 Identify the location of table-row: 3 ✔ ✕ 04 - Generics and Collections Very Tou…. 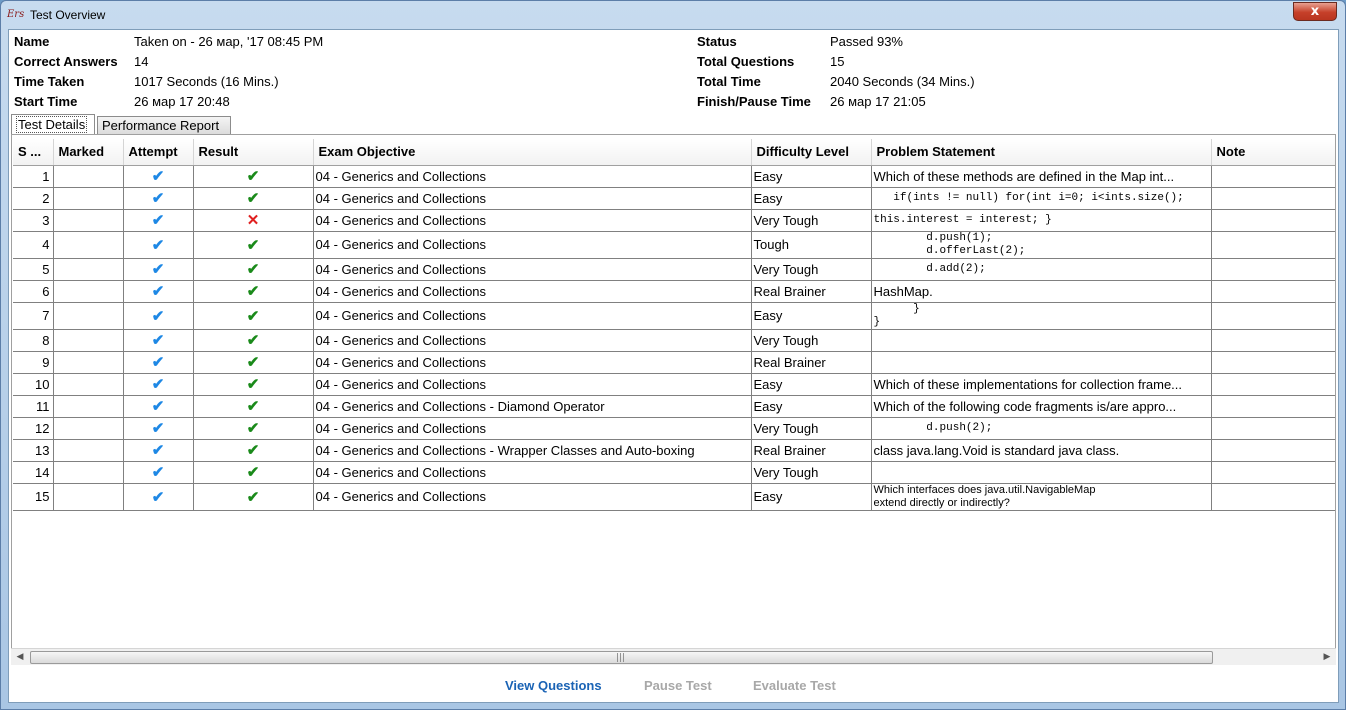
(674, 220).